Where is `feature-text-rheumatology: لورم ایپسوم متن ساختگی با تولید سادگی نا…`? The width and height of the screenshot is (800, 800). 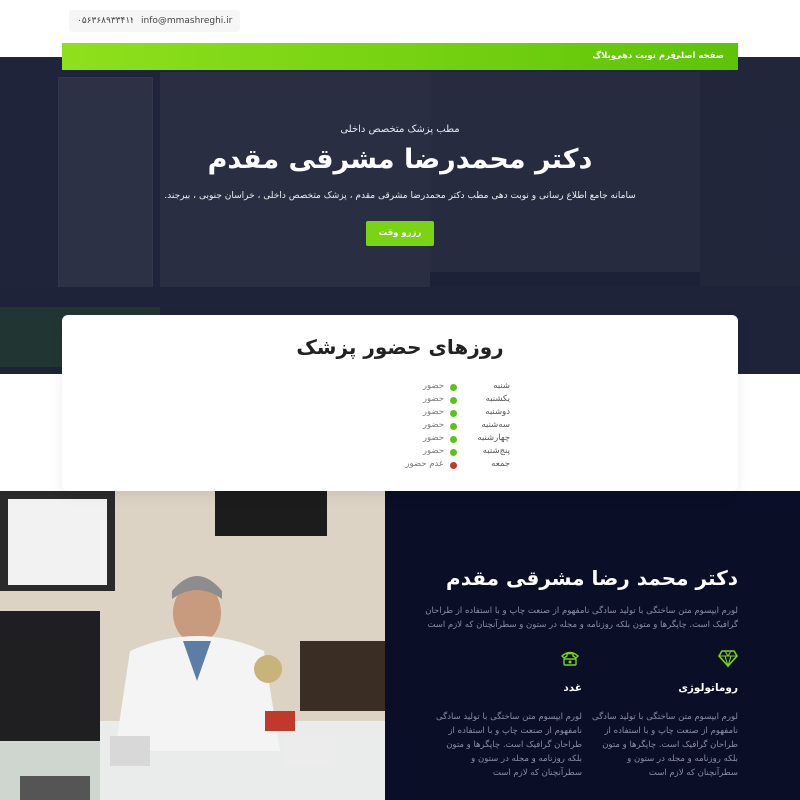
feature-text-rheumatology: لورم ایپسوم متن ساختگی با تولید سادگی نا… is located at coordinates (665, 745).